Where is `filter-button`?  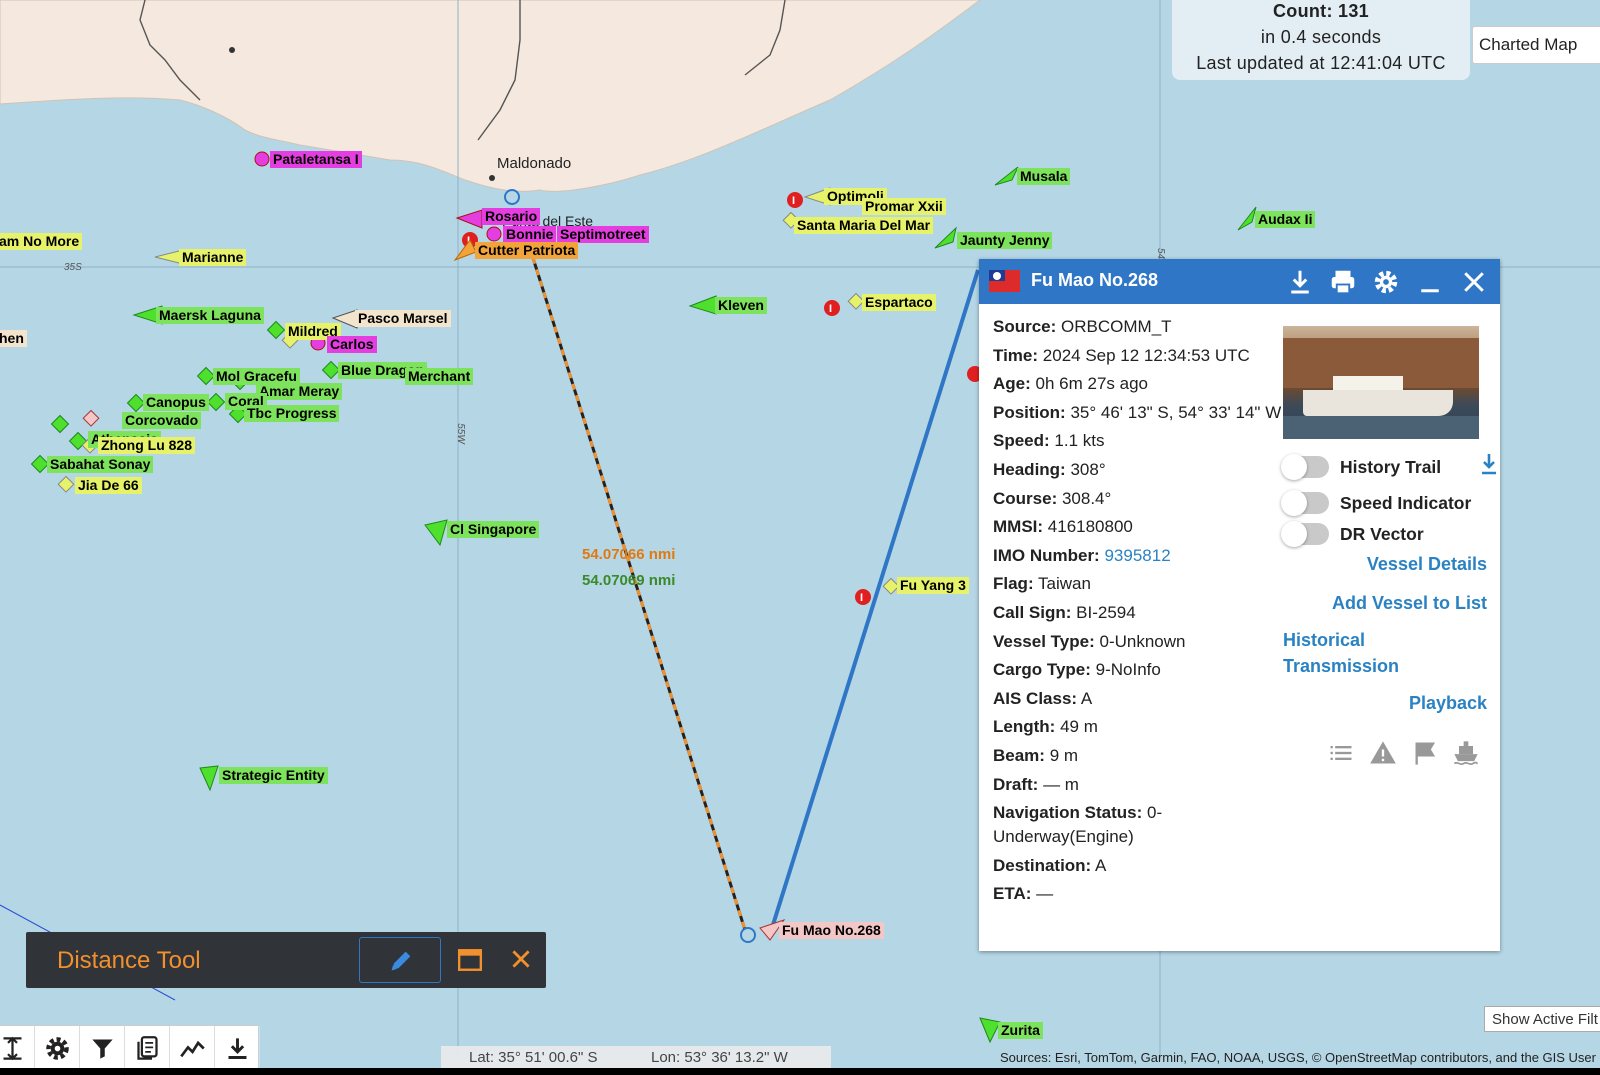 filter-button is located at coordinates (102, 1048).